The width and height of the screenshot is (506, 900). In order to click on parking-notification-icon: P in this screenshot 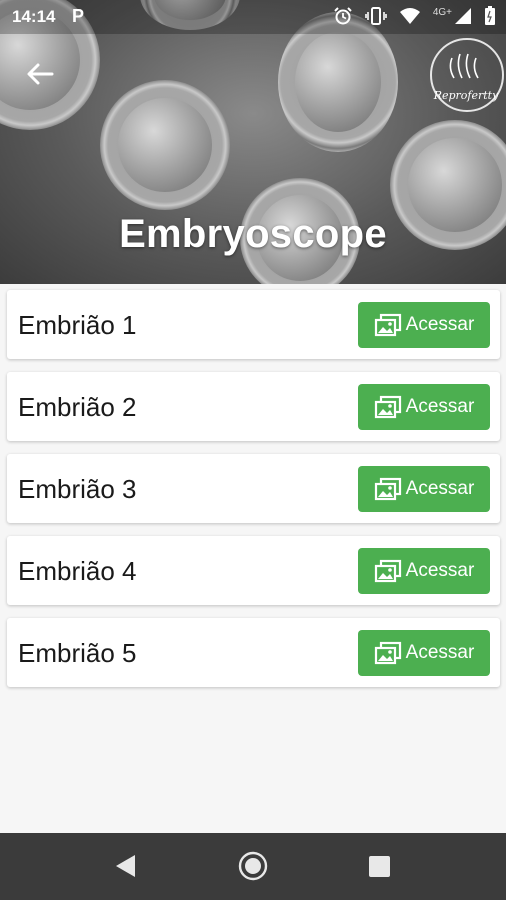, I will do `click(78, 16)`.